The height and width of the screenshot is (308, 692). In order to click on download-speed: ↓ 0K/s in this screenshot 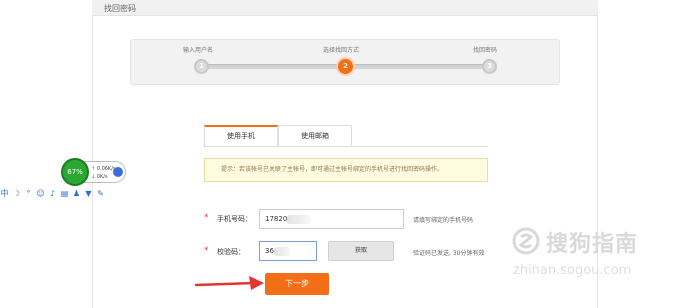, I will do `click(99, 177)`.